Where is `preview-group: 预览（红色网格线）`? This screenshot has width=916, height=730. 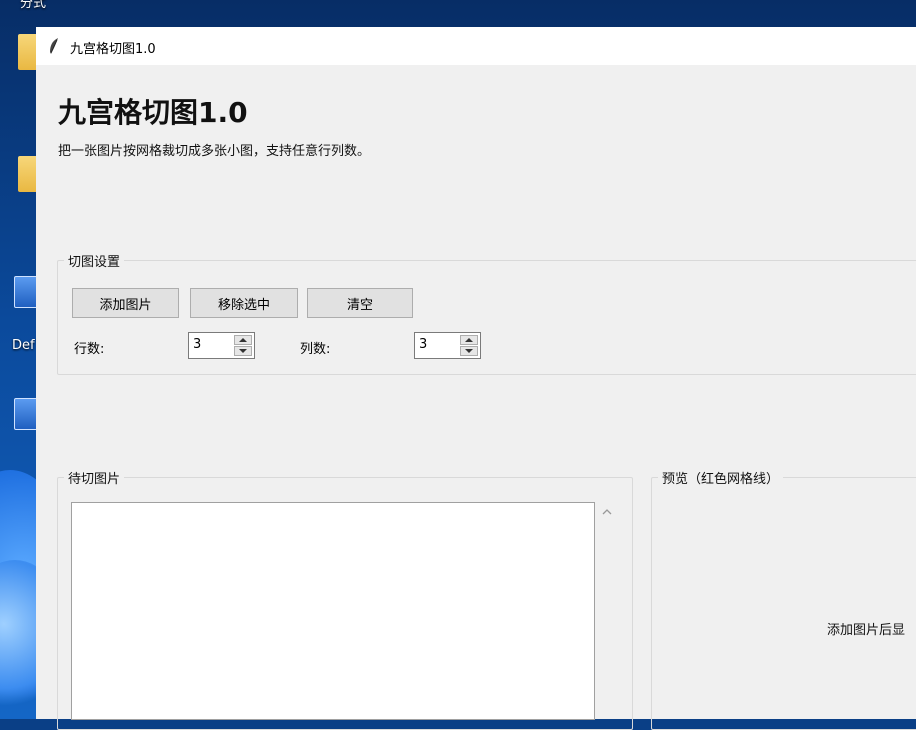 preview-group: 预览（红色网格线） is located at coordinates (783, 599).